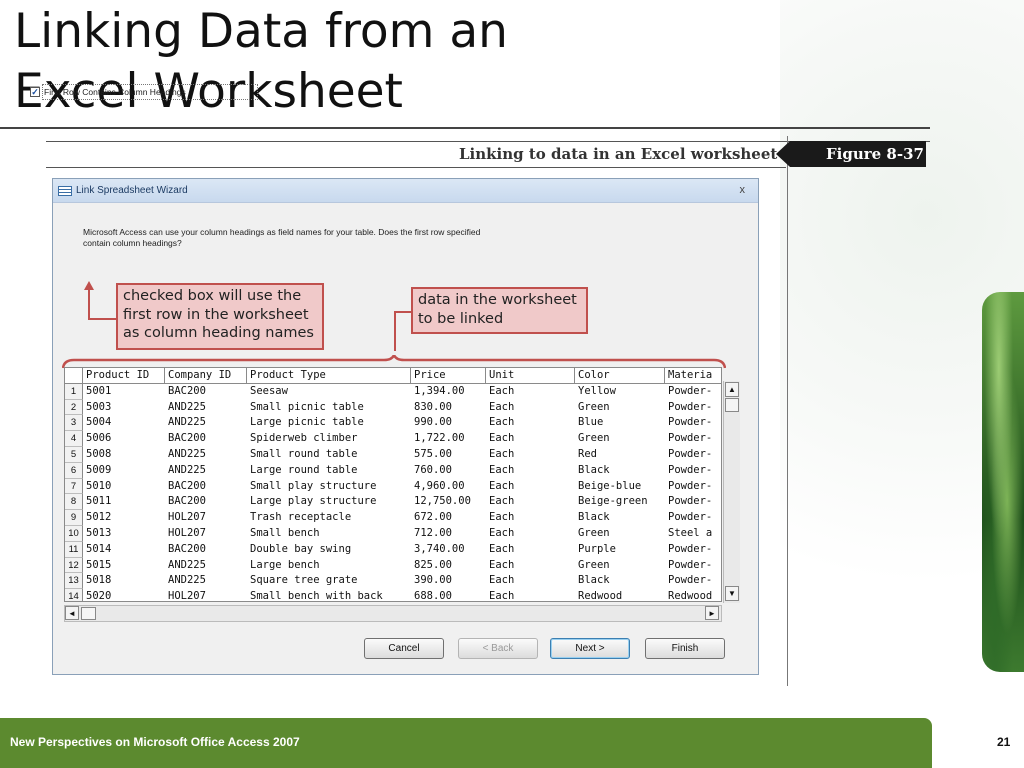  Describe the element at coordinates (1004, 742) in the screenshot. I see `page-number: 21` at that location.